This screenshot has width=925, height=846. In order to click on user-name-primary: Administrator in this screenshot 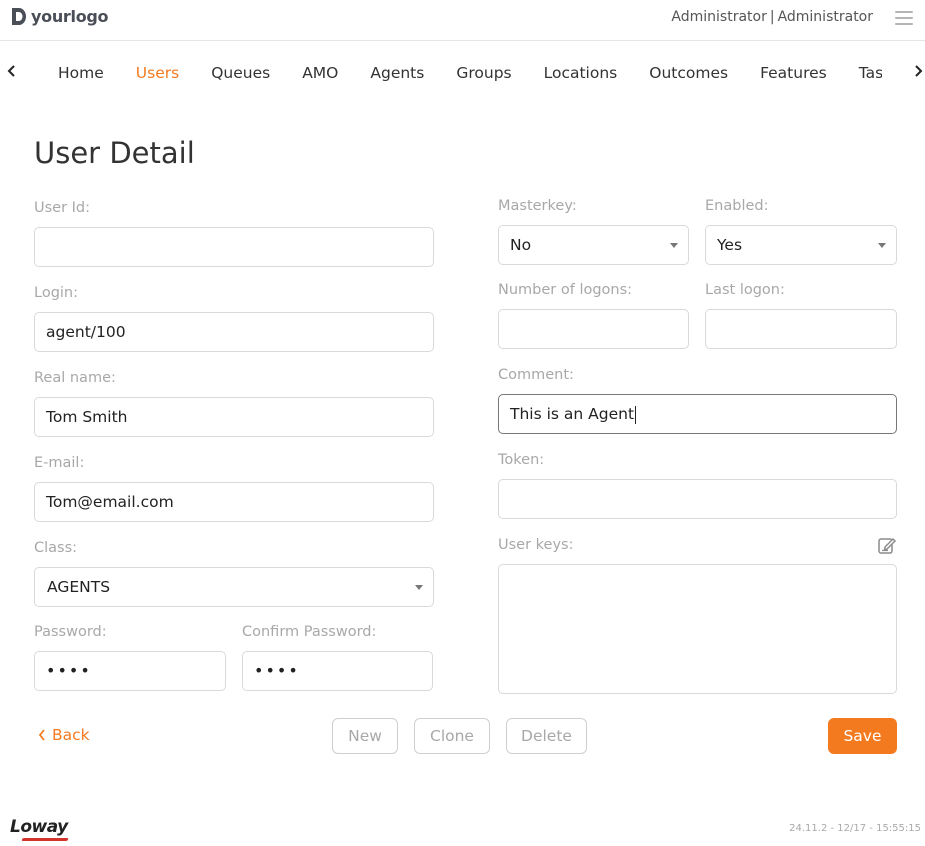, I will do `click(719, 17)`.